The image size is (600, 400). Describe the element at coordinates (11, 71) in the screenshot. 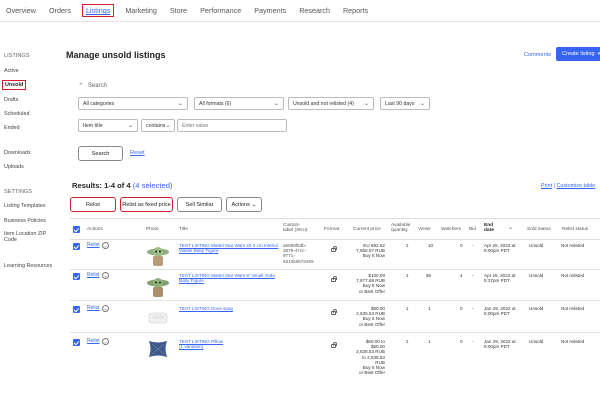

I see `sidebar-item-active: Active` at that location.